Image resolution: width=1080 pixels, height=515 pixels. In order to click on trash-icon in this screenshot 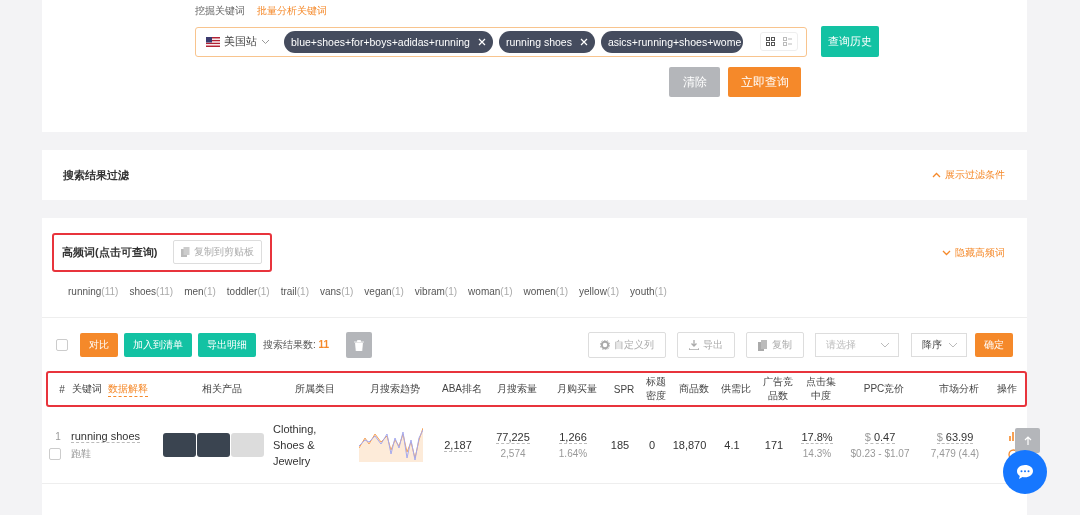, I will do `click(359, 345)`.